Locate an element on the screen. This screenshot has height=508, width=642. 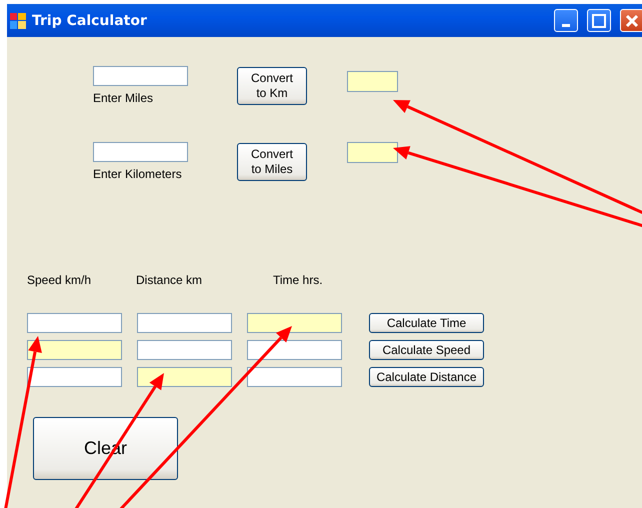
field-label: Enter Miles is located at coordinates (123, 98).